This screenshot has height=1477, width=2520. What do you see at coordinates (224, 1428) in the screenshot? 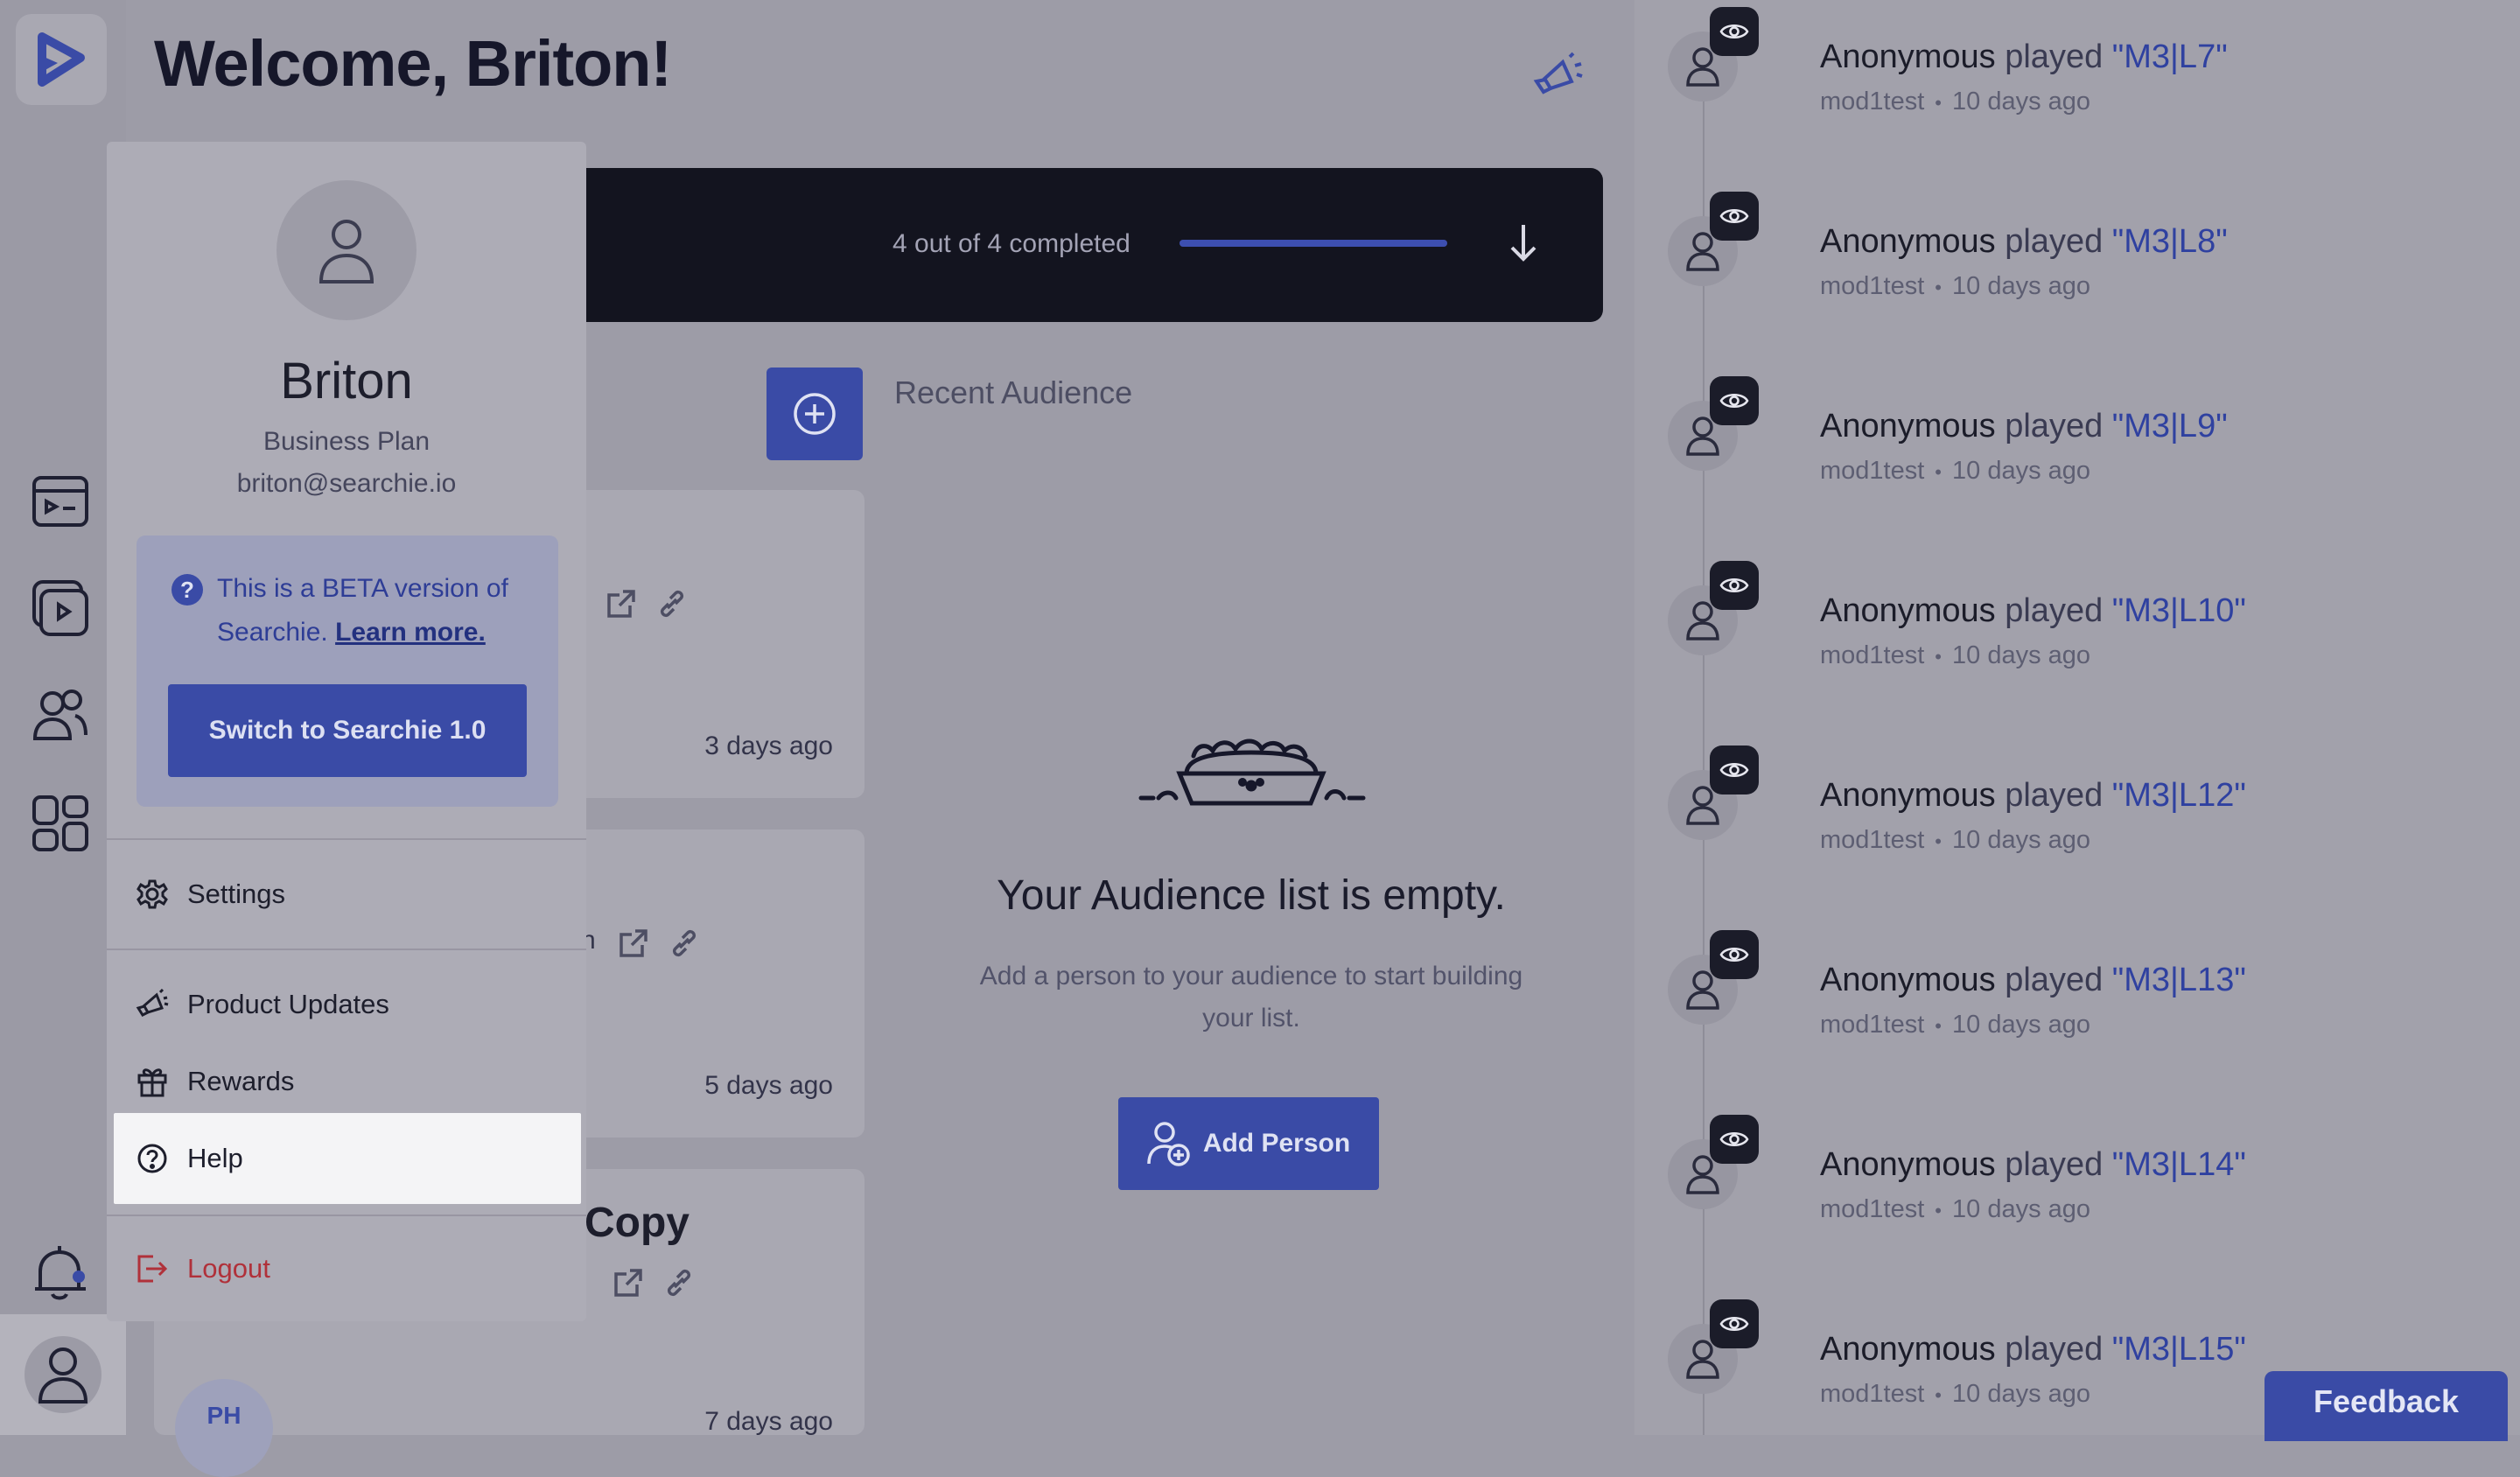
I see `avatar: PH` at bounding box center [224, 1428].